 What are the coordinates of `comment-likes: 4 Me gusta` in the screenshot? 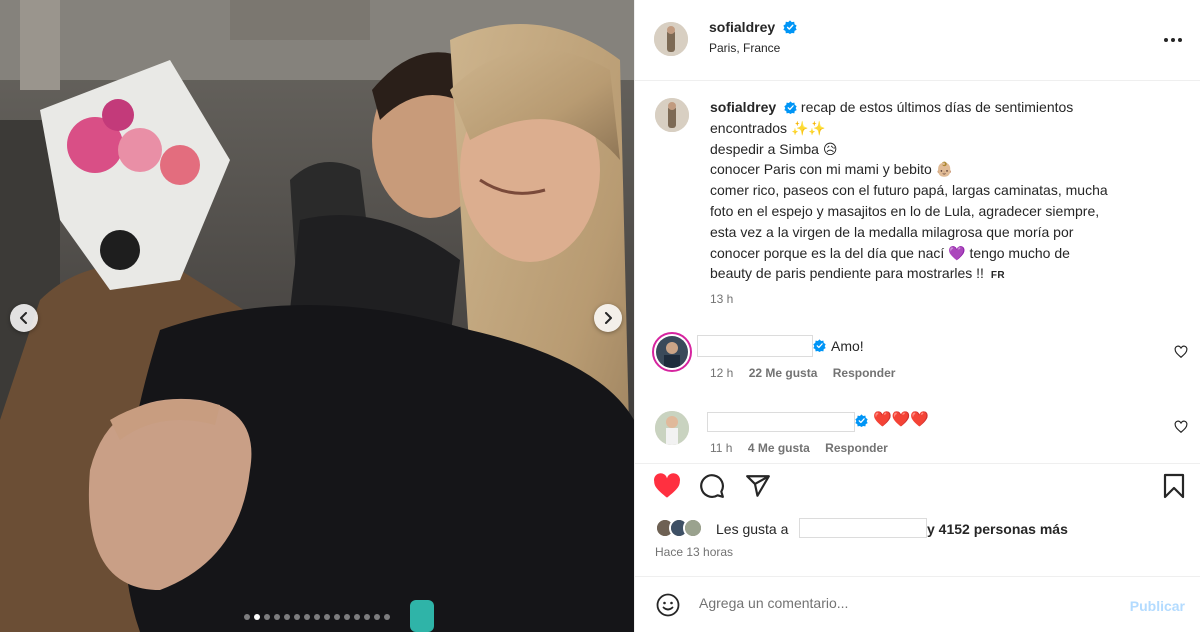 It's located at (779, 448).